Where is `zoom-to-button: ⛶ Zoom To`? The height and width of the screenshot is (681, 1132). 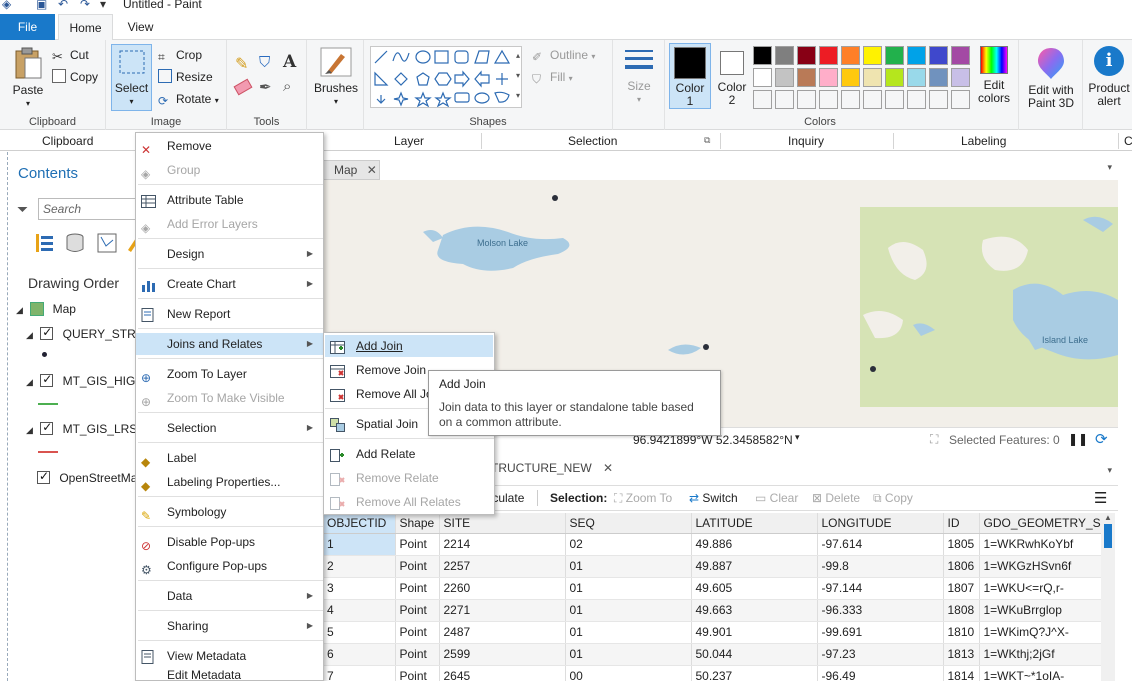 zoom-to-button: ⛶ Zoom To is located at coordinates (643, 498).